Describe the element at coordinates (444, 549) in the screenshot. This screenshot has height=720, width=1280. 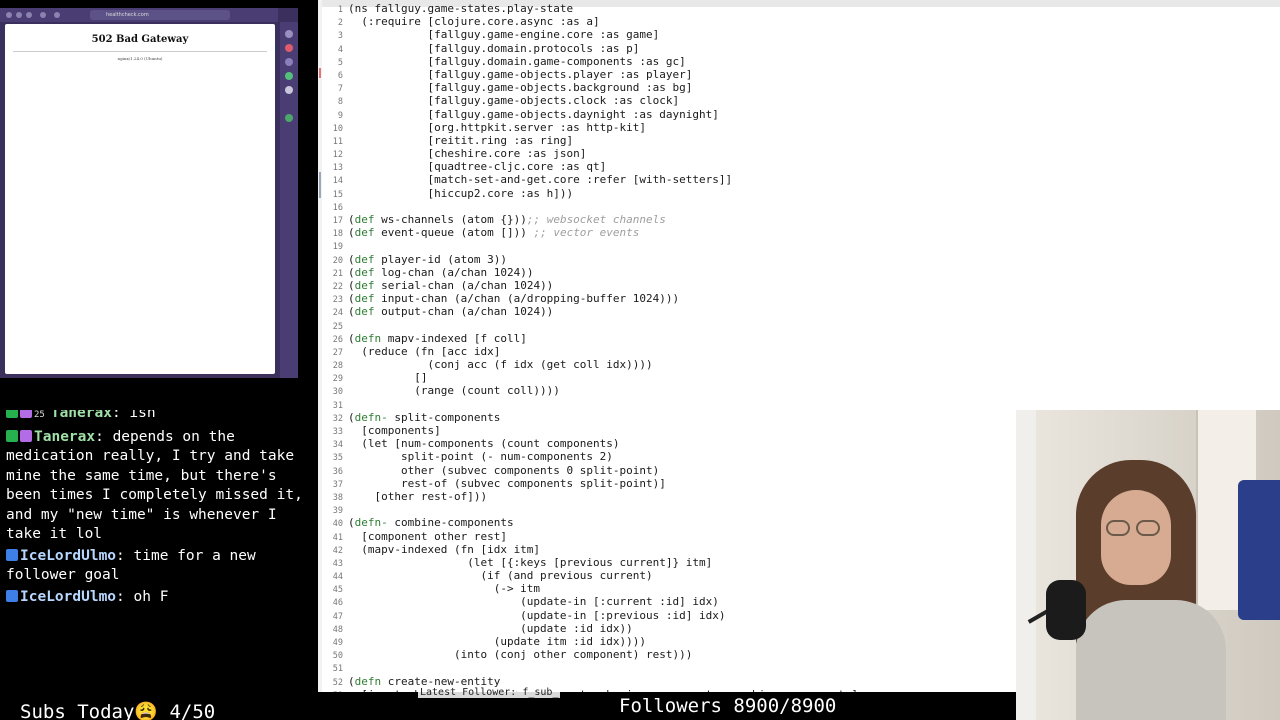
I see `code-text: (mapv-indexed (fn [idx itm]` at that location.